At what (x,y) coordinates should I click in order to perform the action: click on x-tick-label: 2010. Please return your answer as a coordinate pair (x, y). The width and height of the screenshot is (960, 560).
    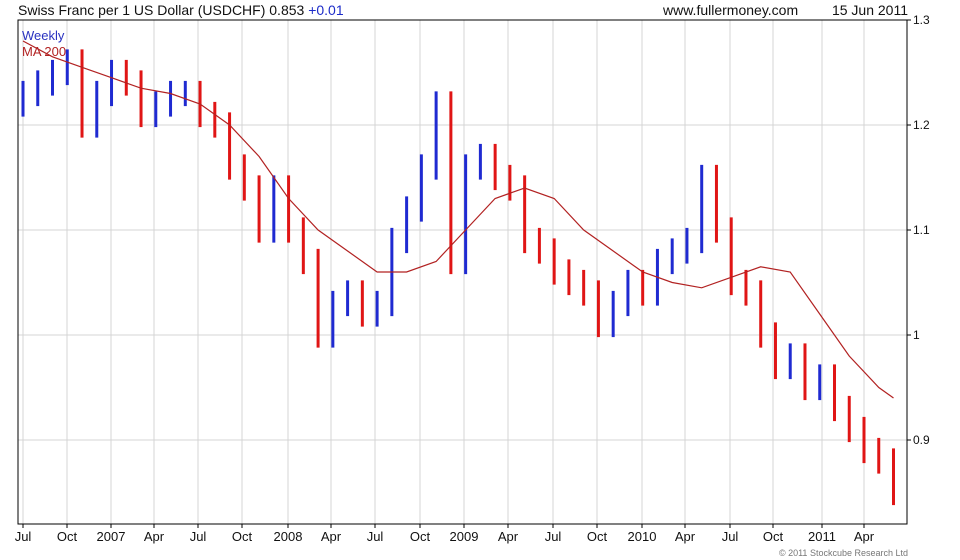
    Looking at the image, I should click on (642, 536).